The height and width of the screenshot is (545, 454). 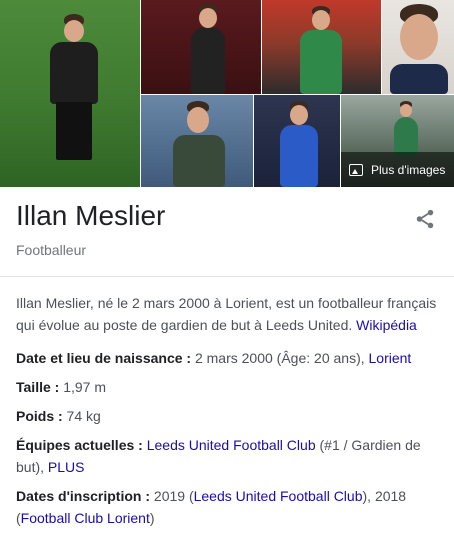 I want to click on fact-weight: Poids : 74 kg, so click(x=231, y=416).